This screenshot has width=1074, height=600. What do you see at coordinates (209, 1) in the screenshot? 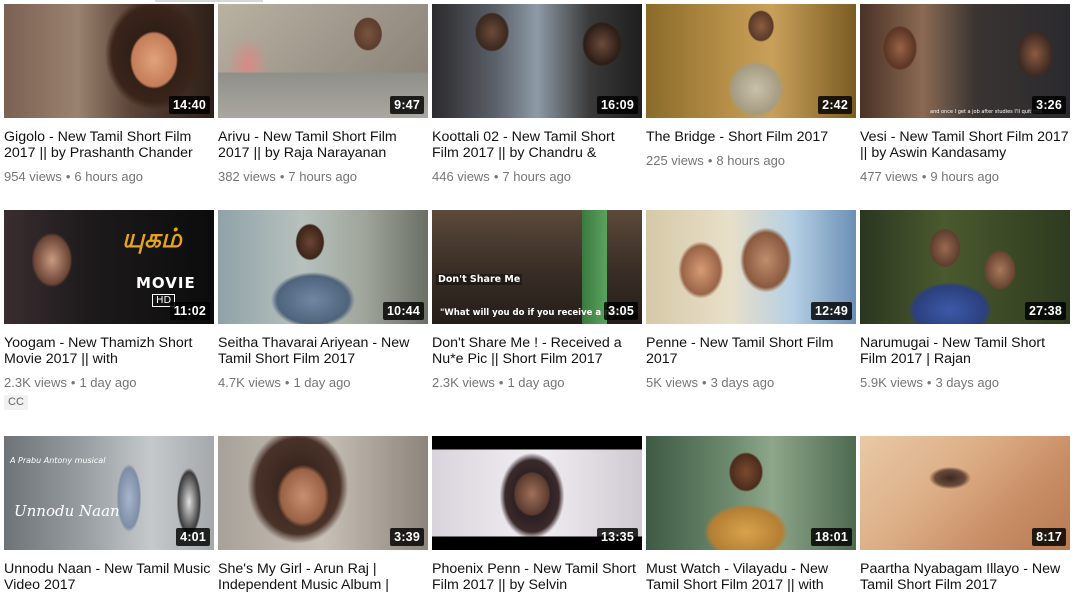
I see `scroll-indicator` at bounding box center [209, 1].